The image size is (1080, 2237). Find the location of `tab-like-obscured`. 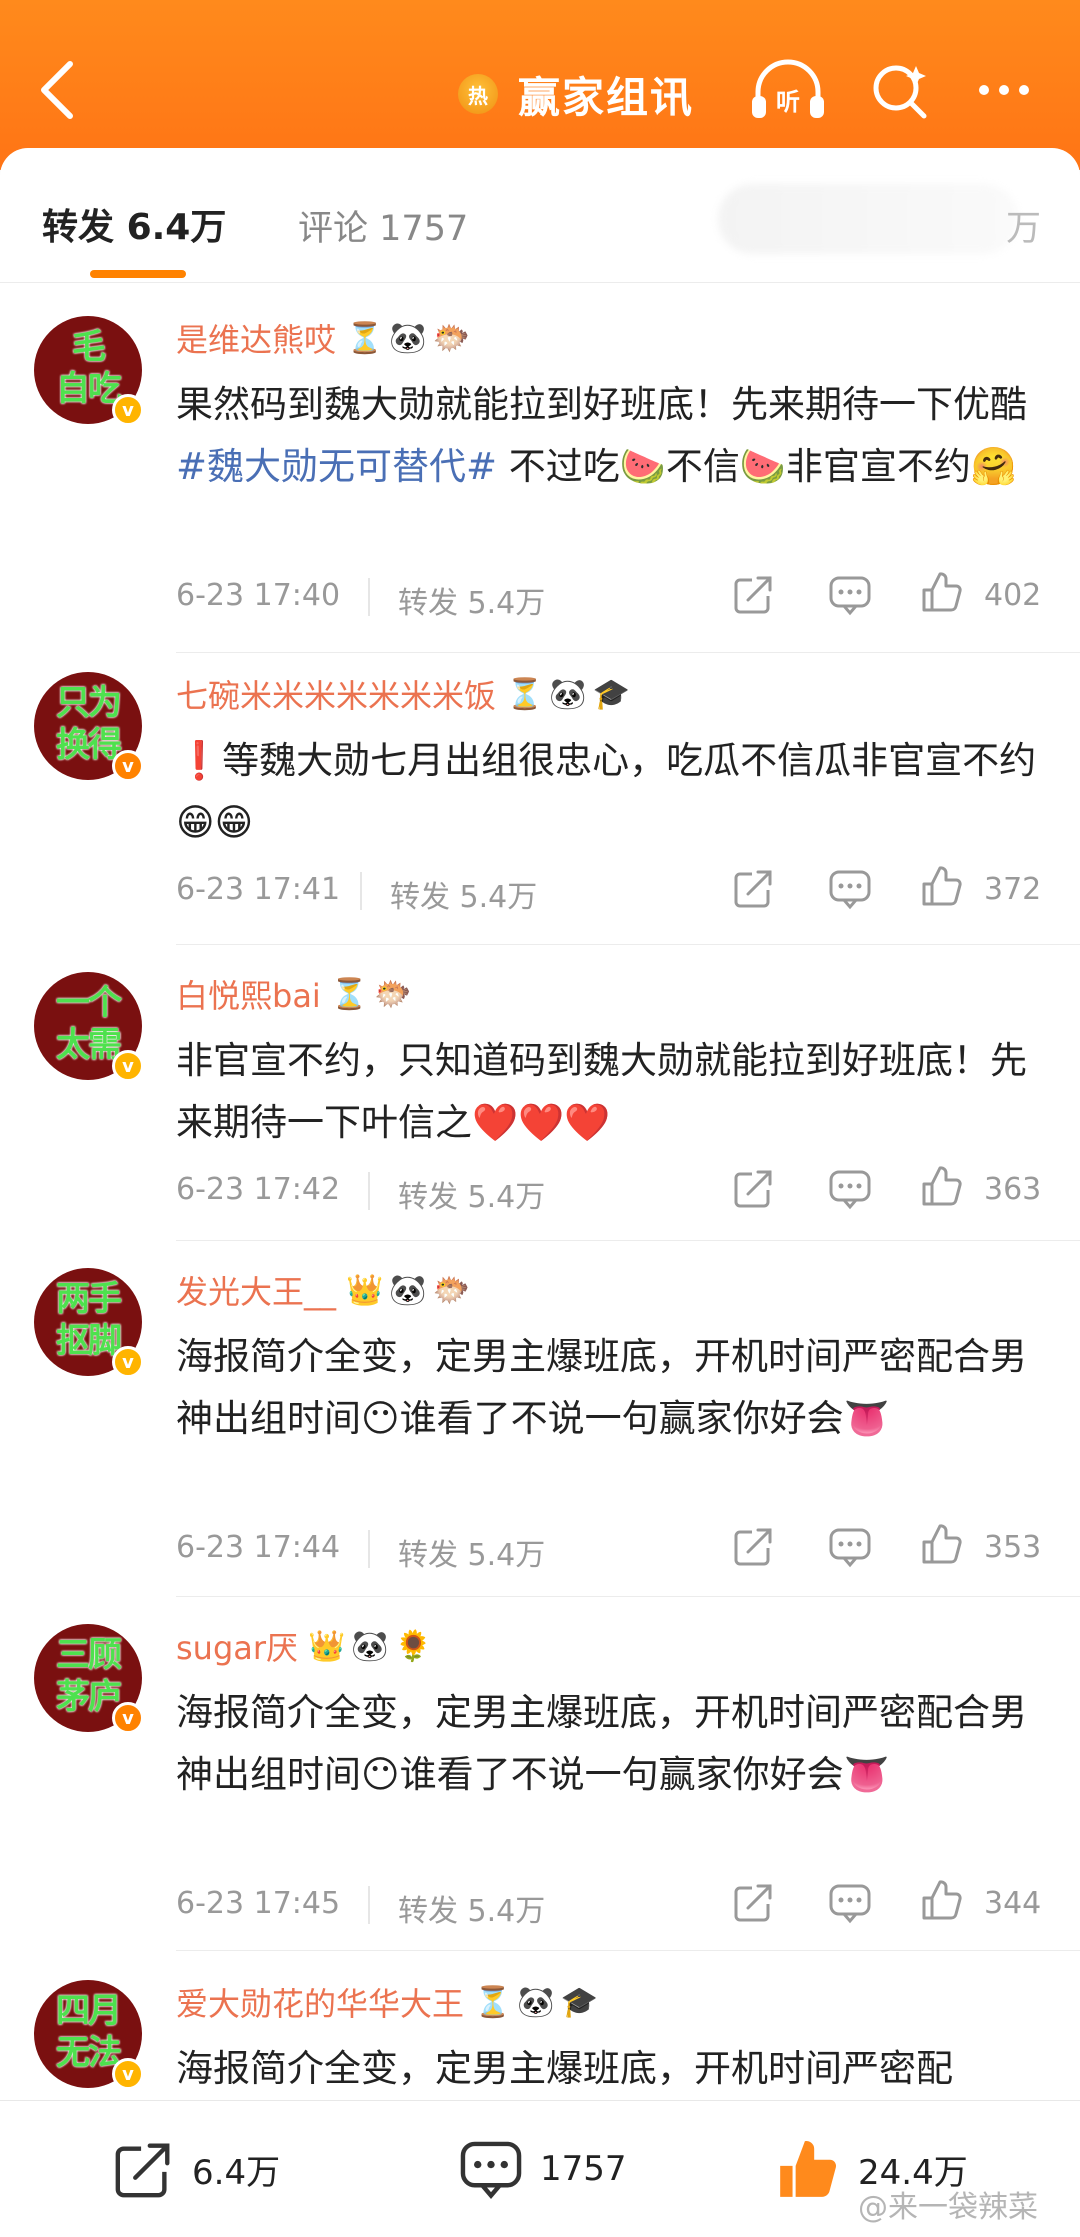

tab-like-obscured is located at coordinates (868, 219).